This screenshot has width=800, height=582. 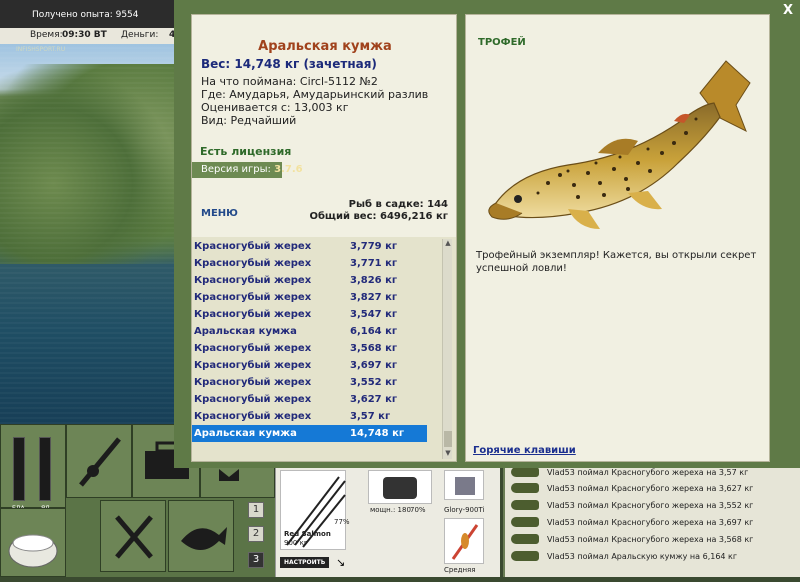 What do you see at coordinates (256, 534) in the screenshot?
I see `slot-2-button: 2` at bounding box center [256, 534].